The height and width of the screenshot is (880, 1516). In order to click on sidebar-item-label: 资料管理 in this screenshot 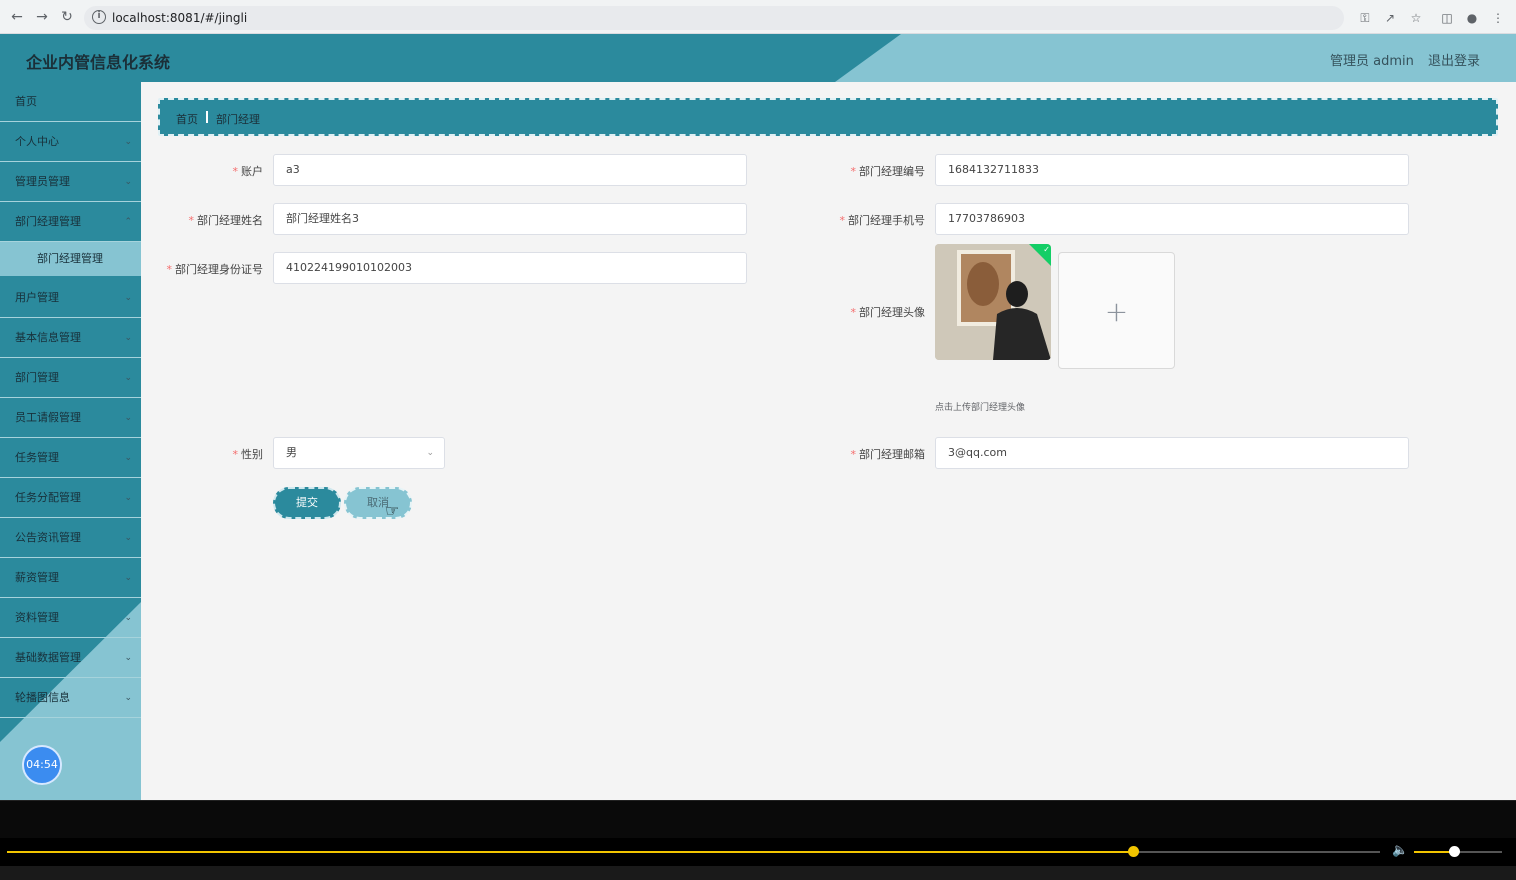, I will do `click(37, 617)`.